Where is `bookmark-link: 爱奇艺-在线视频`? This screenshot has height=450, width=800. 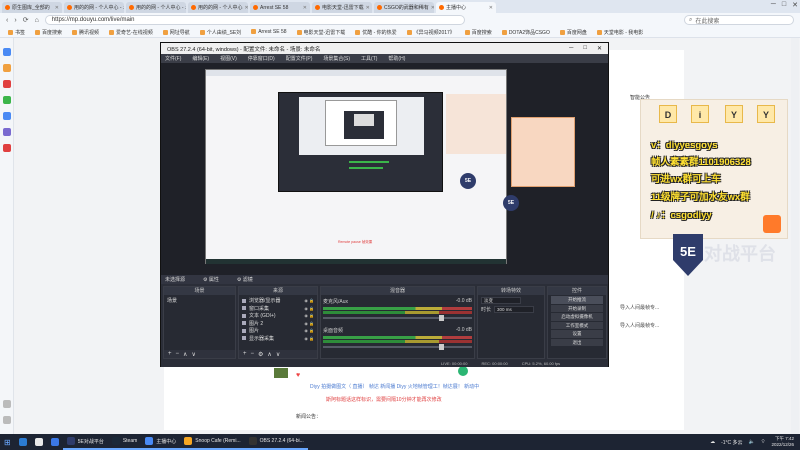
bookmark-link: 爱奇艺-在线视频 is located at coordinates (131, 32).